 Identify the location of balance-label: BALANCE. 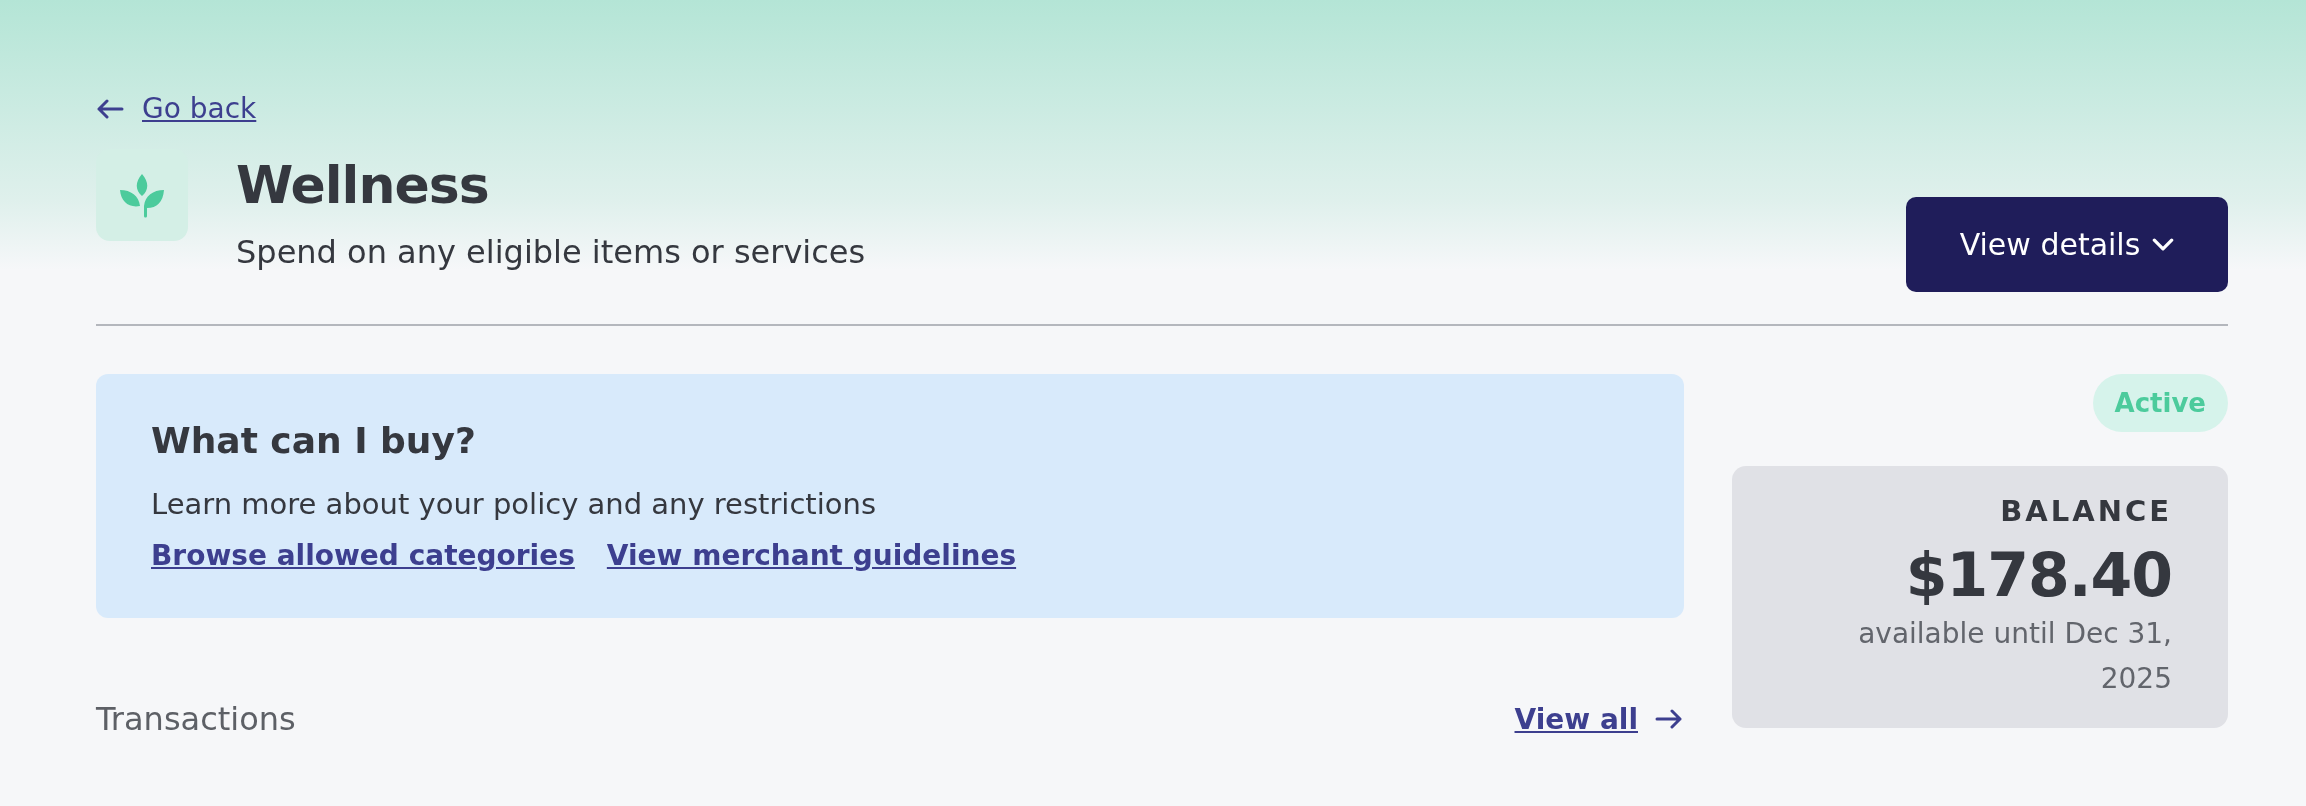
(2086, 511).